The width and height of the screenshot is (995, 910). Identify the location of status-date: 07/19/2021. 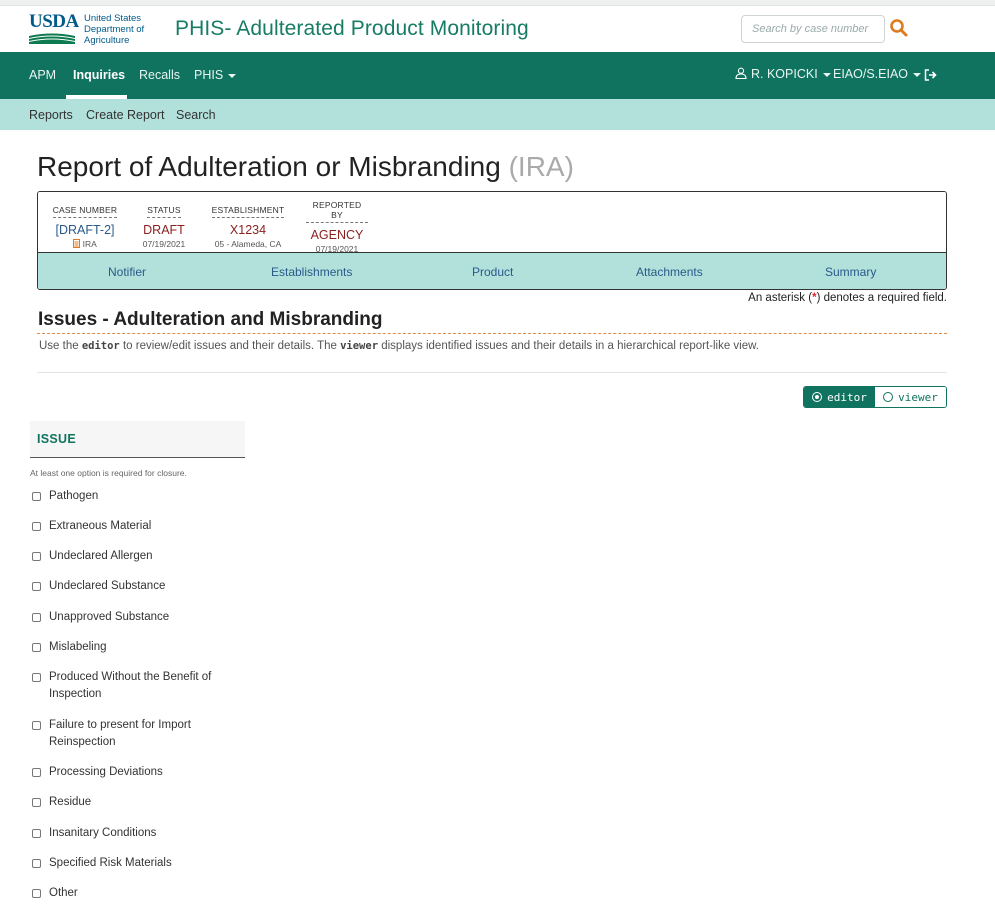
(164, 244).